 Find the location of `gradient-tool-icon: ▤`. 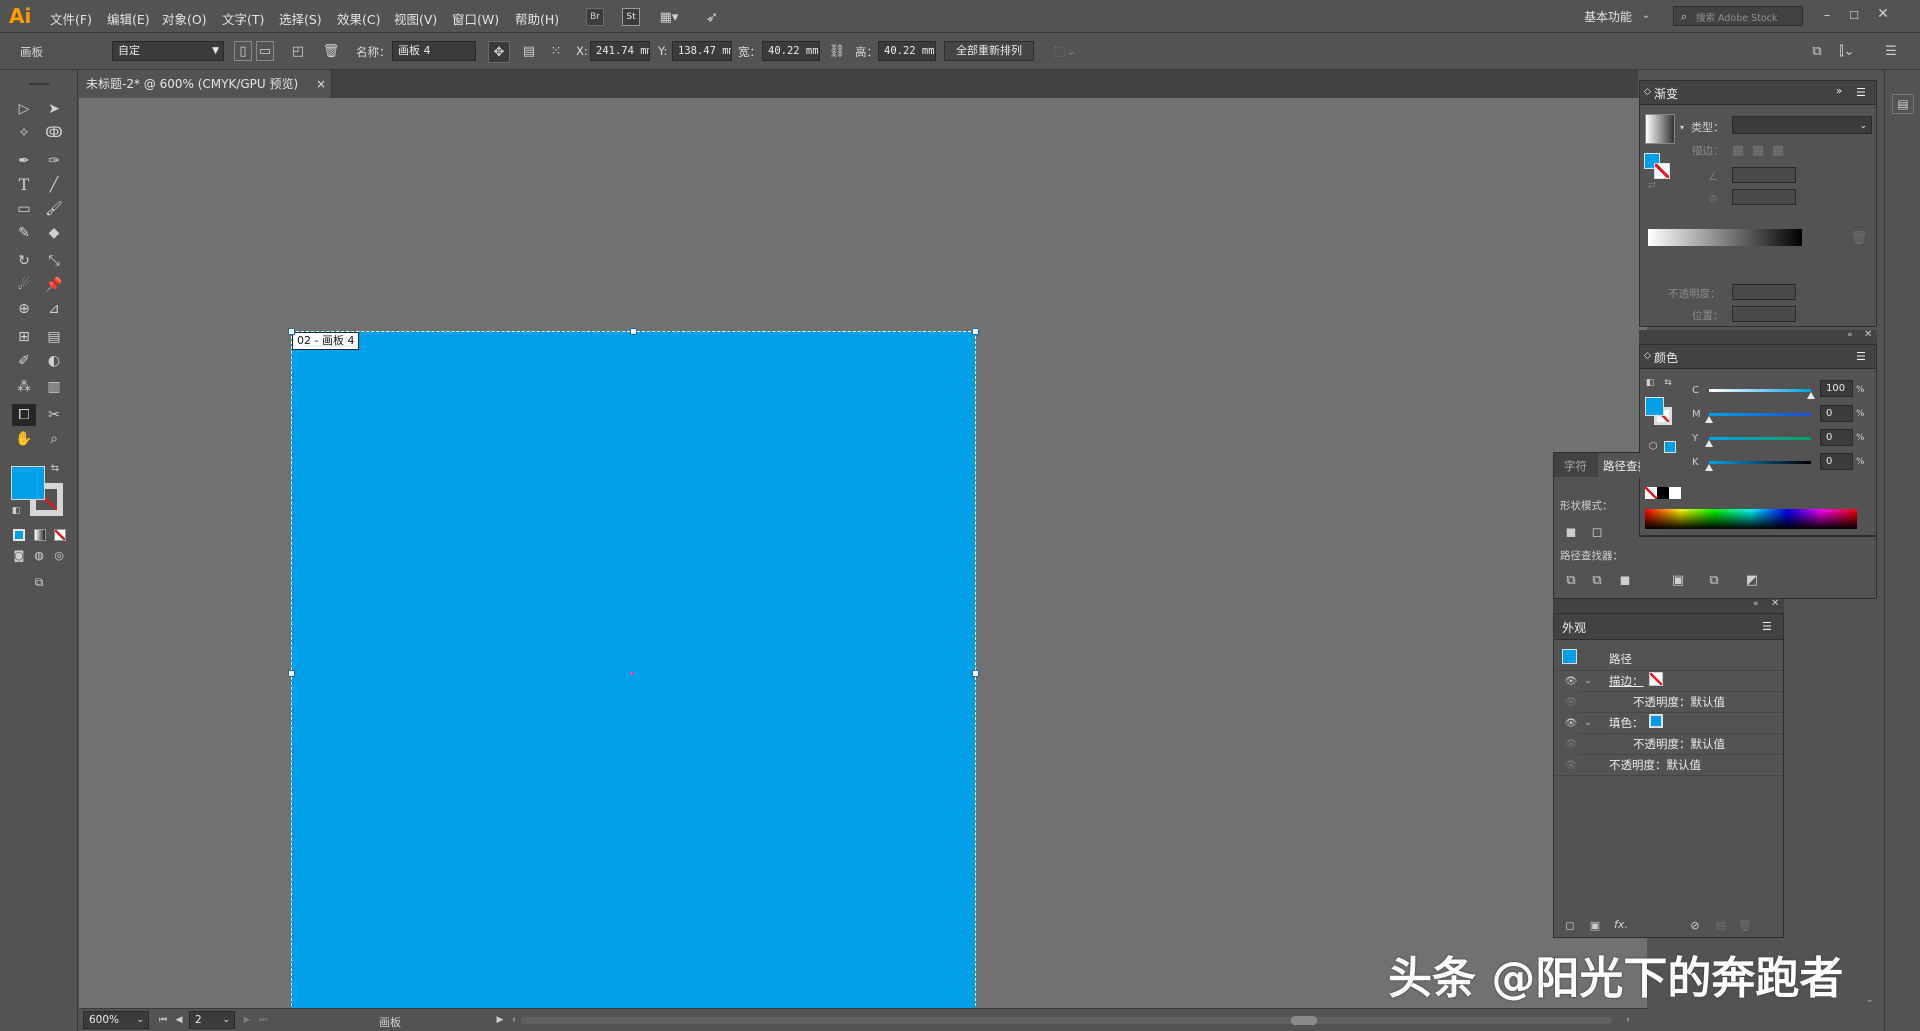

gradient-tool-icon: ▤ is located at coordinates (54, 337).